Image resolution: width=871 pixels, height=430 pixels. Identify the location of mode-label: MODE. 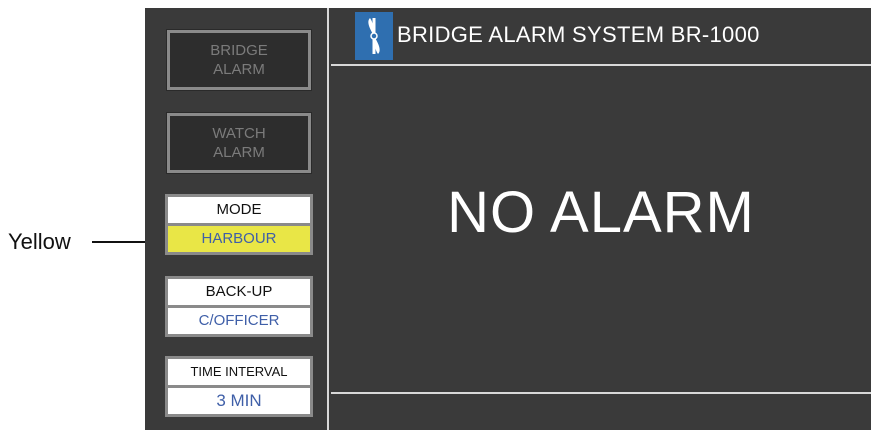
(239, 210).